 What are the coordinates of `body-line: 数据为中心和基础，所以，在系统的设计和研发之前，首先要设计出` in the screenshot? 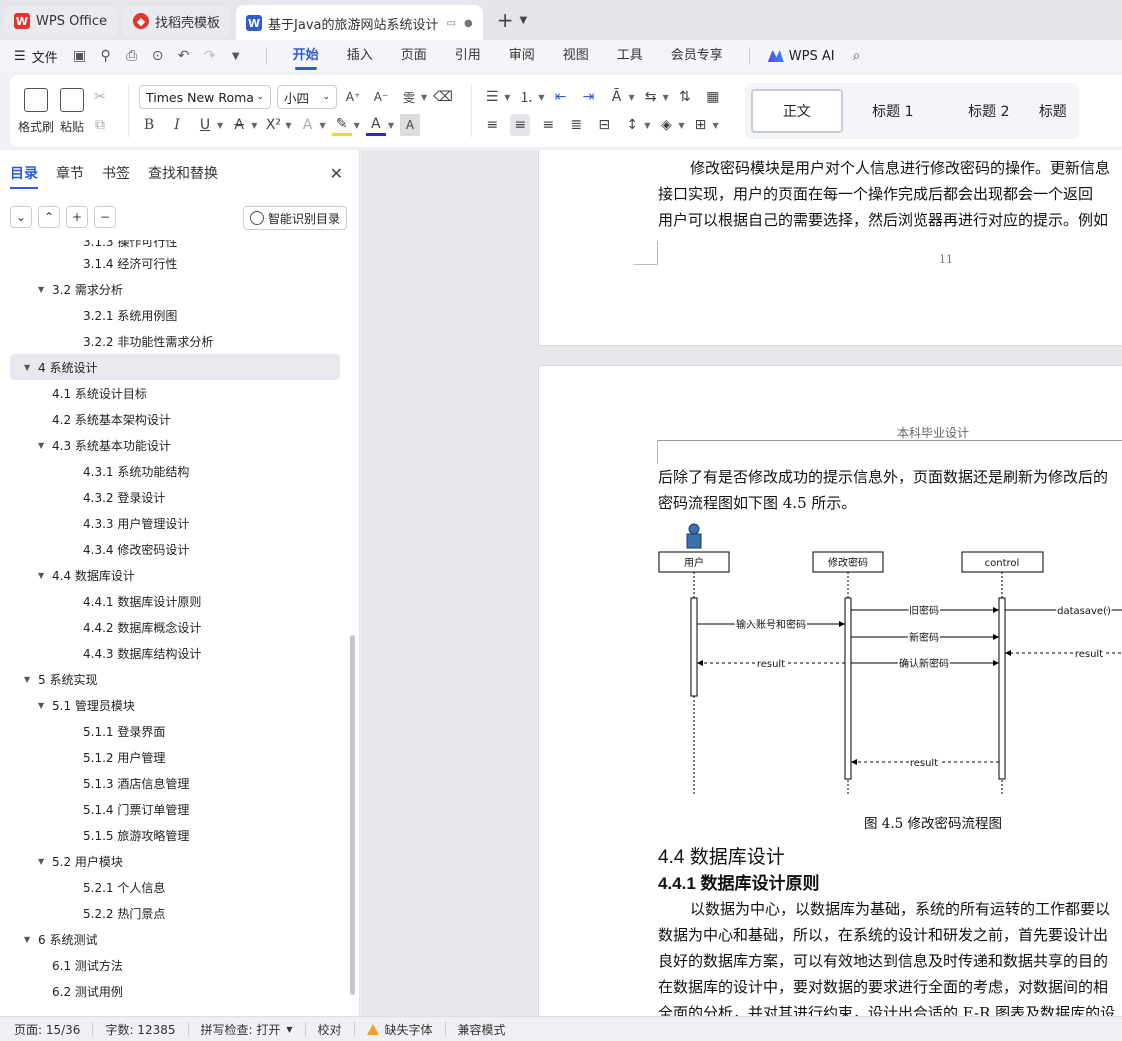 It's located at (883, 935).